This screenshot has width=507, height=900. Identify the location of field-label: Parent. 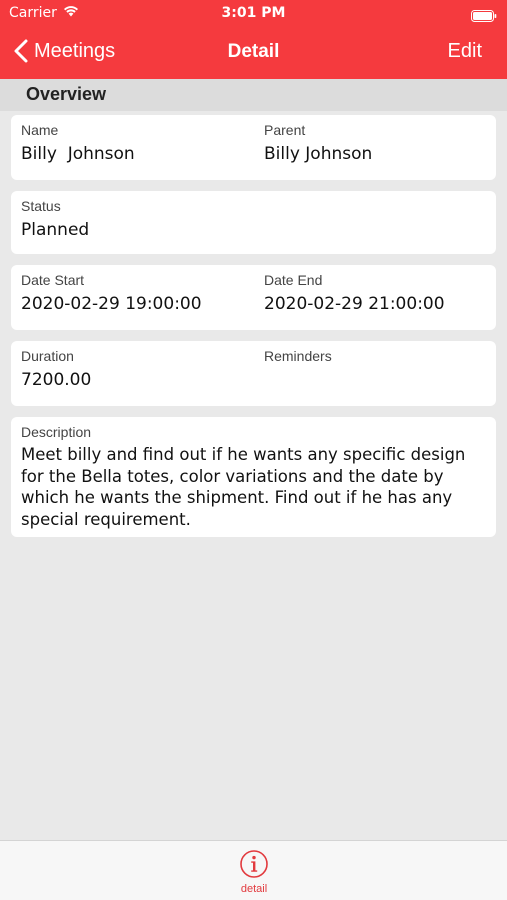
(285, 130).